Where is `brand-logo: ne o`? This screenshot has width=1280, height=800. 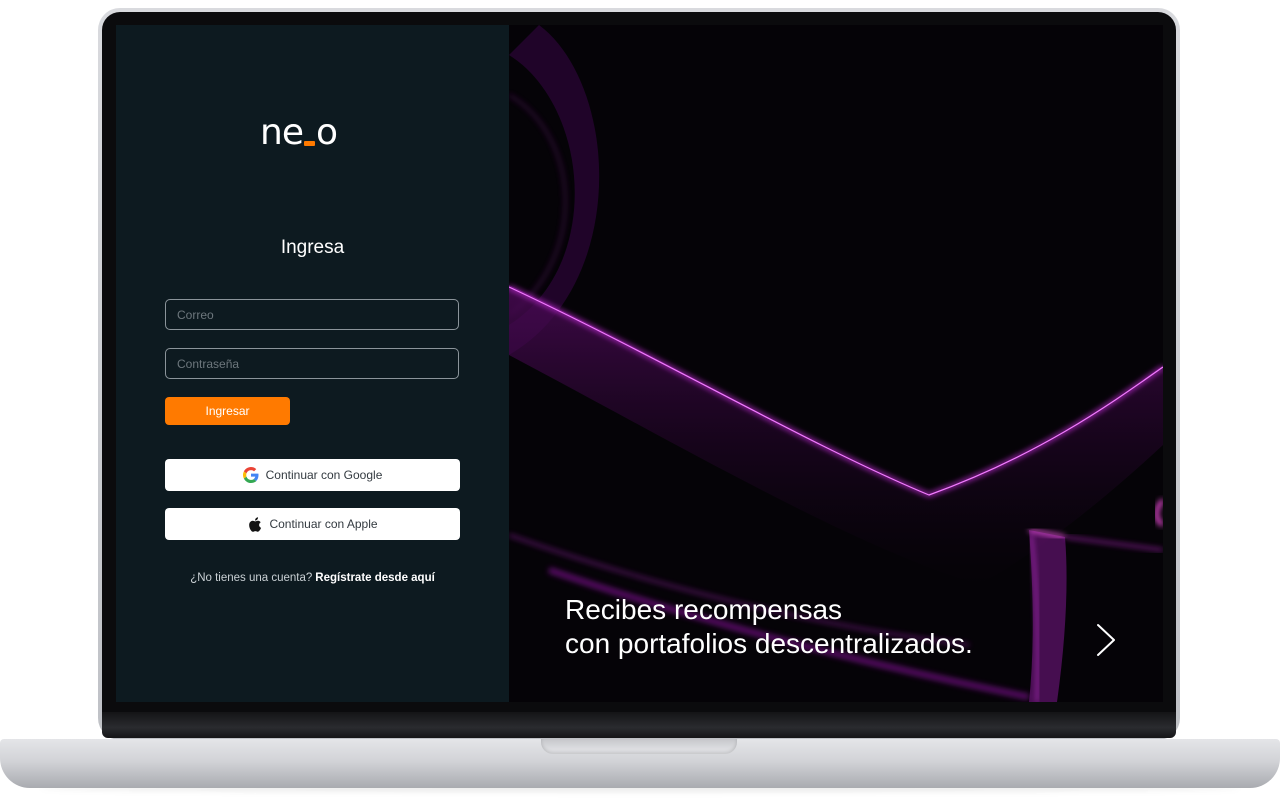 brand-logo: ne o is located at coordinates (299, 132).